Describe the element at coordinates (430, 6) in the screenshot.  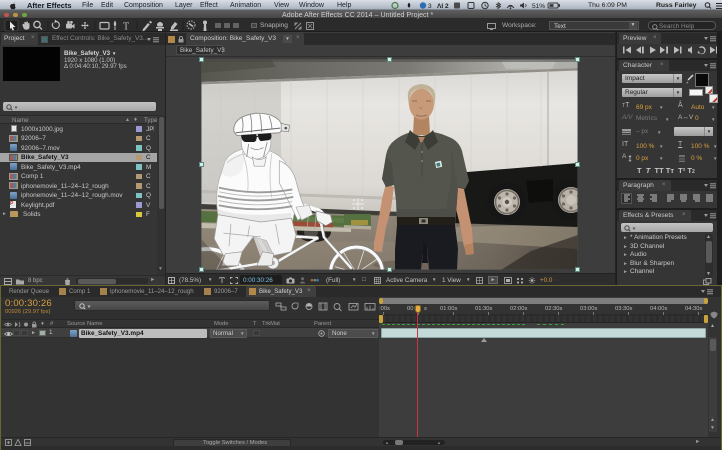
I see `svg-text: 3` at that location.